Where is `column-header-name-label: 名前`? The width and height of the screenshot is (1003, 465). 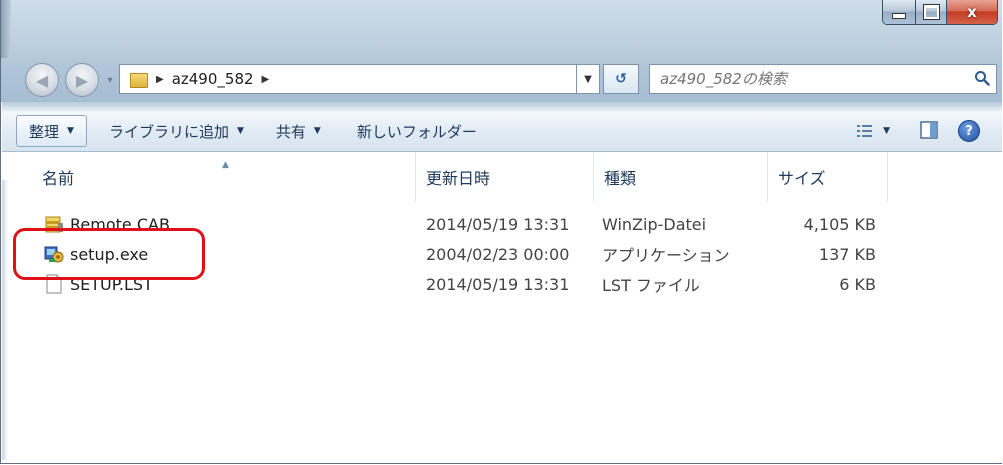 column-header-name-label: 名前 is located at coordinates (58, 178).